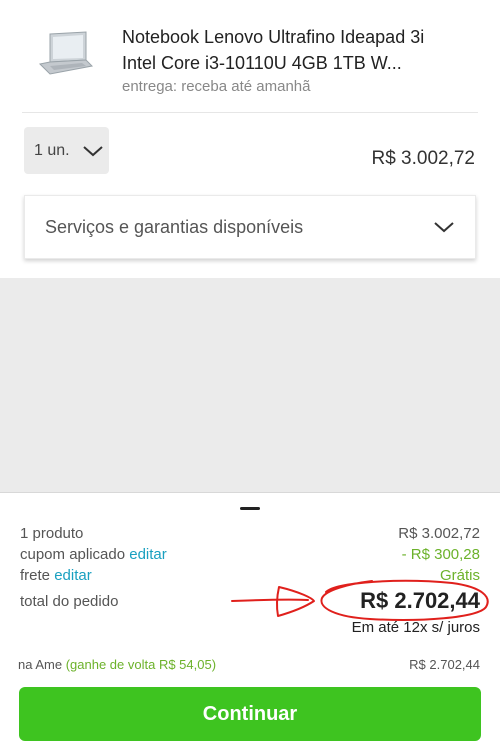 The height and width of the screenshot is (749, 500). What do you see at coordinates (66, 53) in the screenshot?
I see `laptop-thumbnail` at bounding box center [66, 53].